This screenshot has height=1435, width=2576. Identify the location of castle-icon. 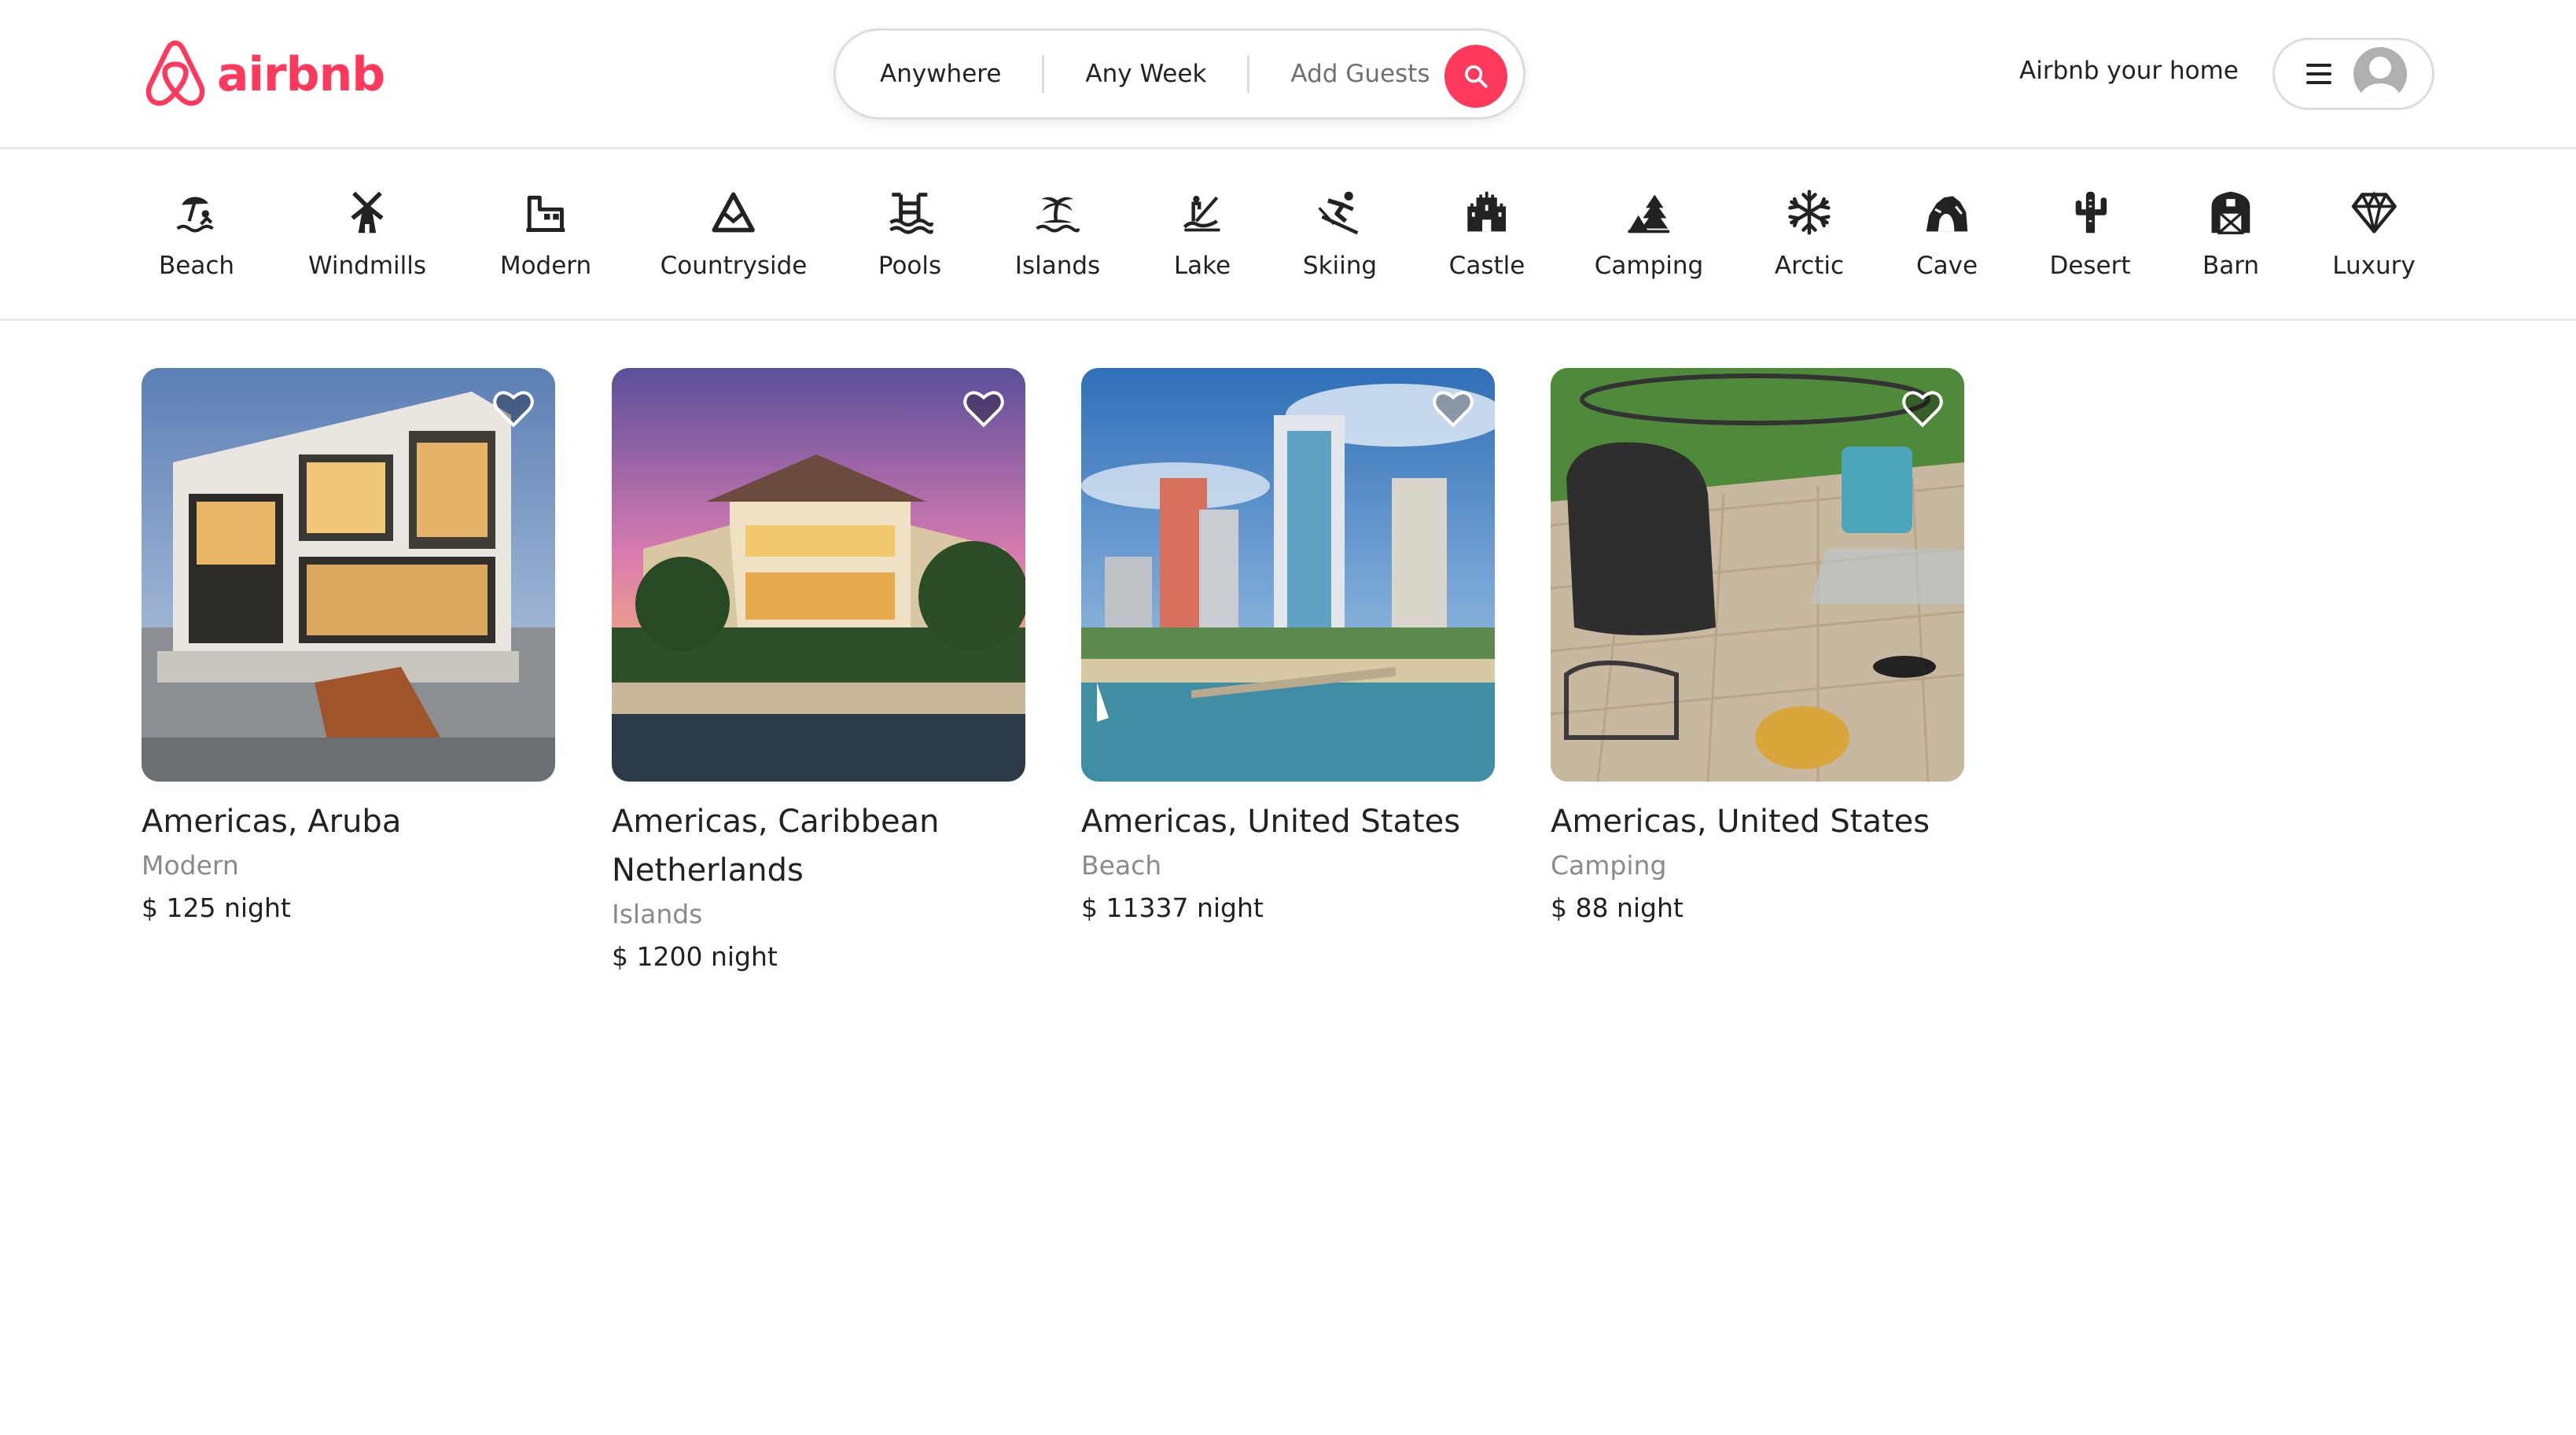
(1487, 211).